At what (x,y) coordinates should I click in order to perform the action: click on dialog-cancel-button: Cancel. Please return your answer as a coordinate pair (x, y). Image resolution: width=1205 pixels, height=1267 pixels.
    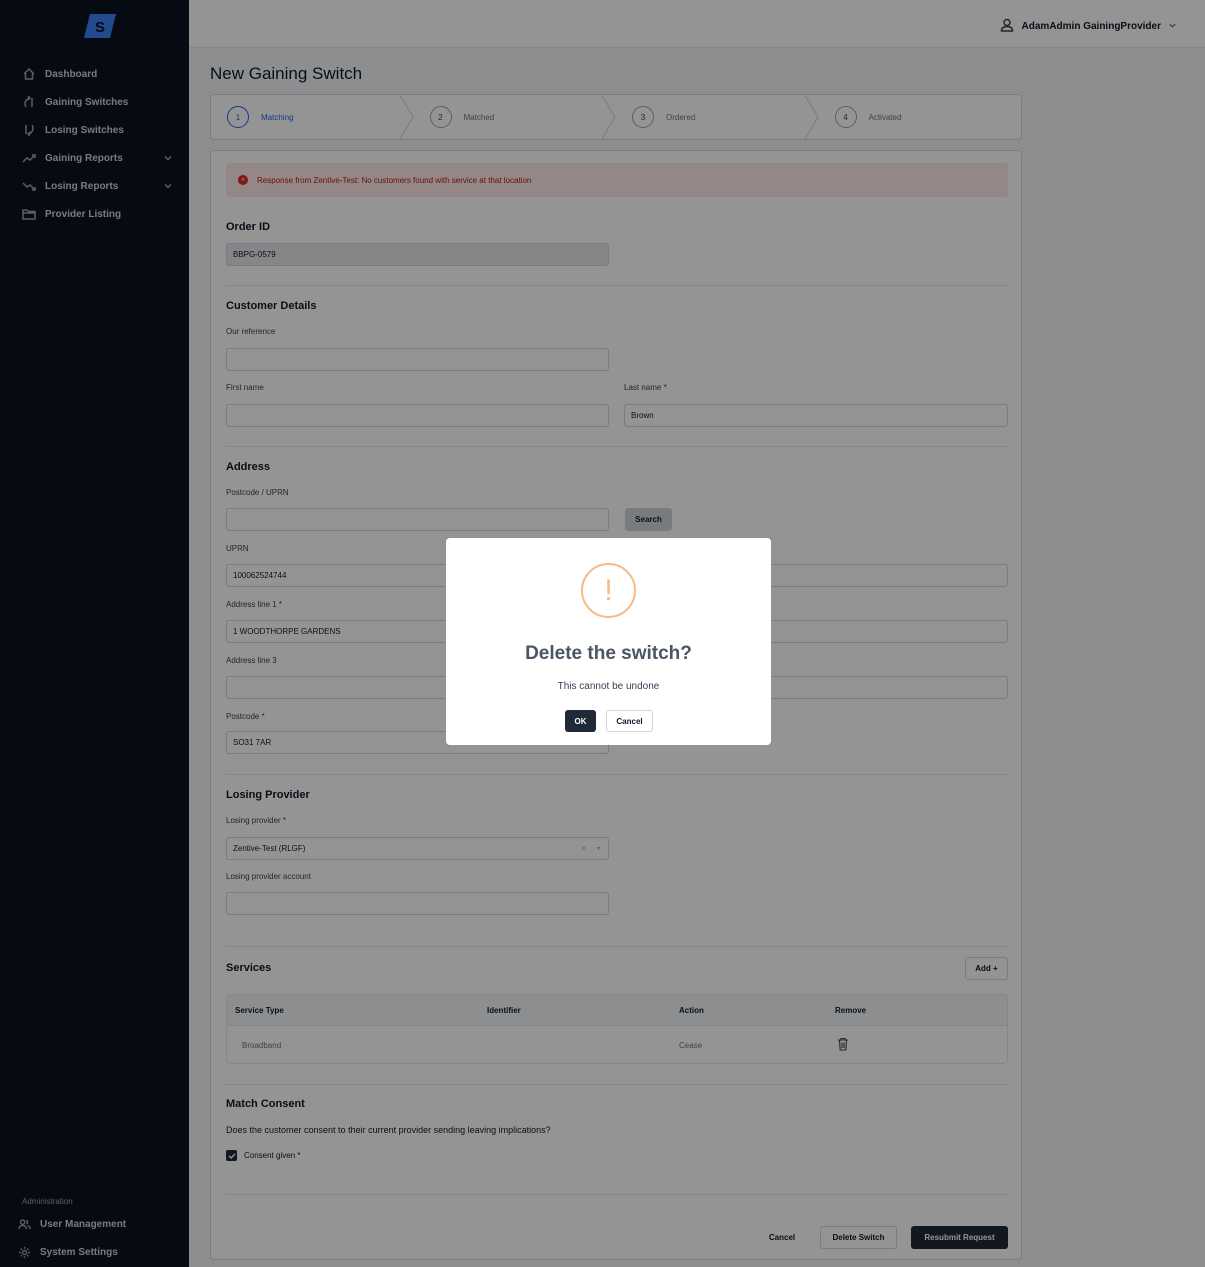
    Looking at the image, I should click on (629, 721).